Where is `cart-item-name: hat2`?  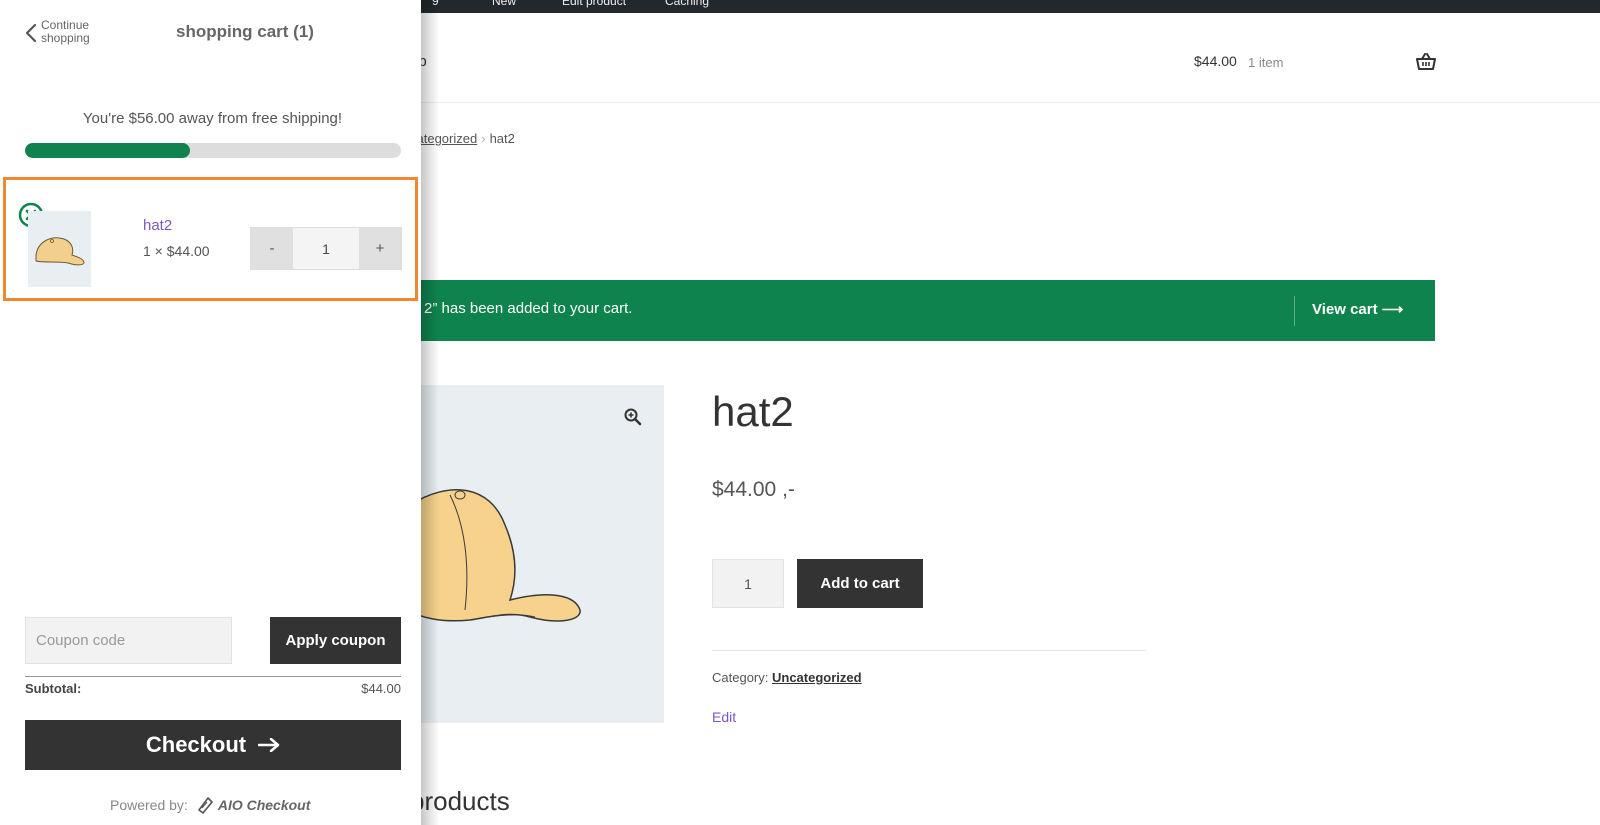 cart-item-name: hat2 is located at coordinates (157, 225).